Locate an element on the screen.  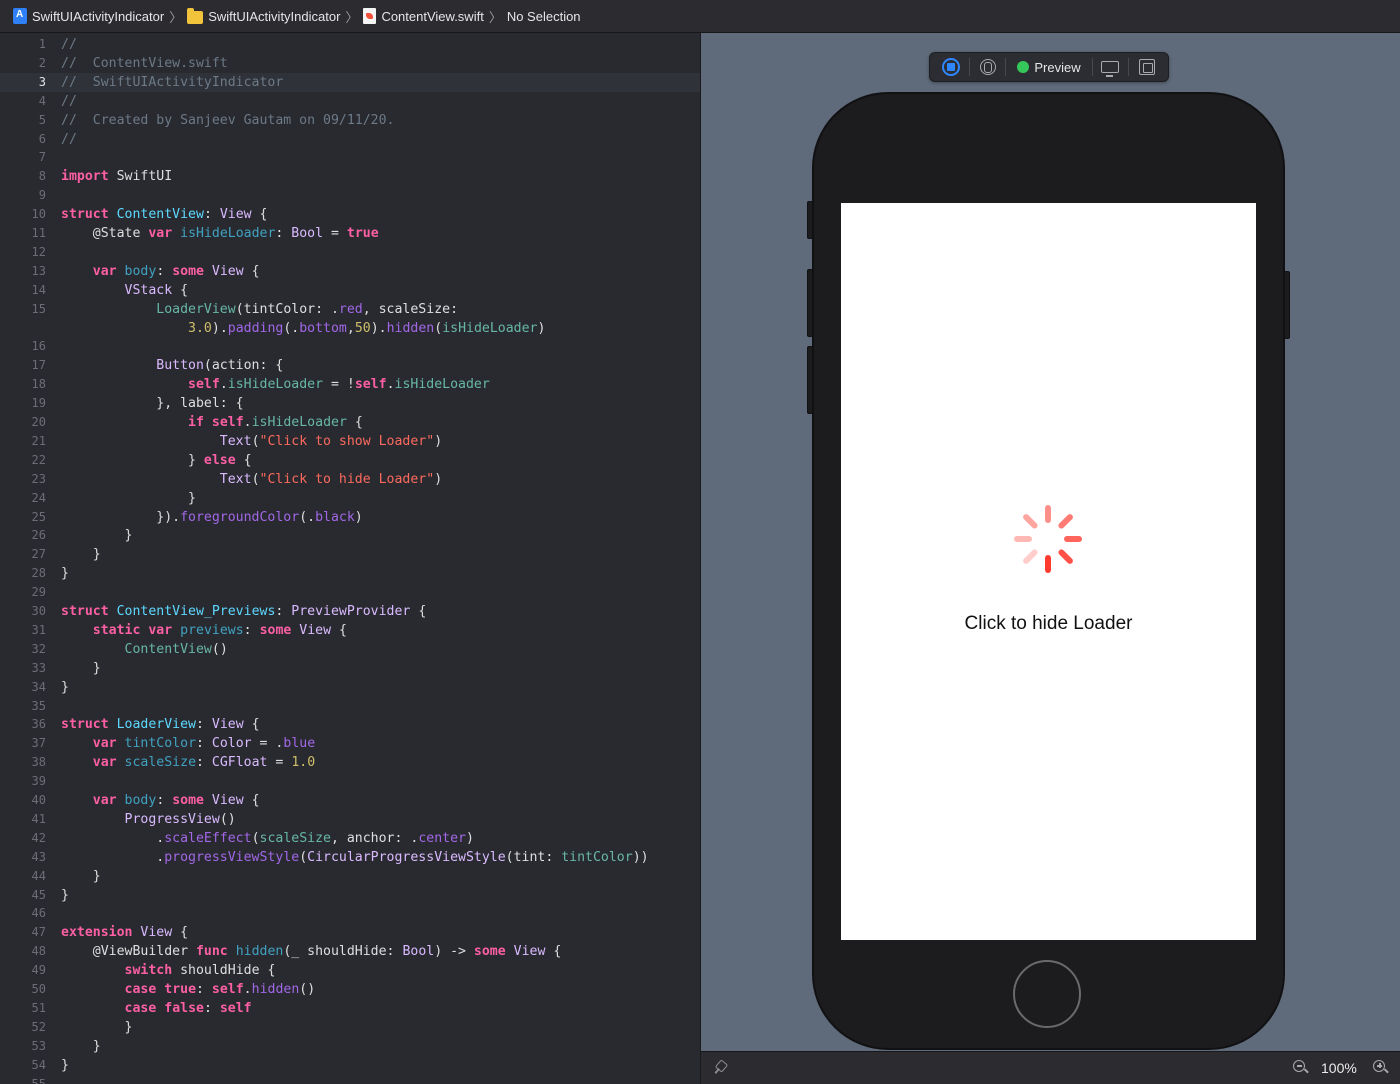
line-number: 43 is located at coordinates (38, 856).